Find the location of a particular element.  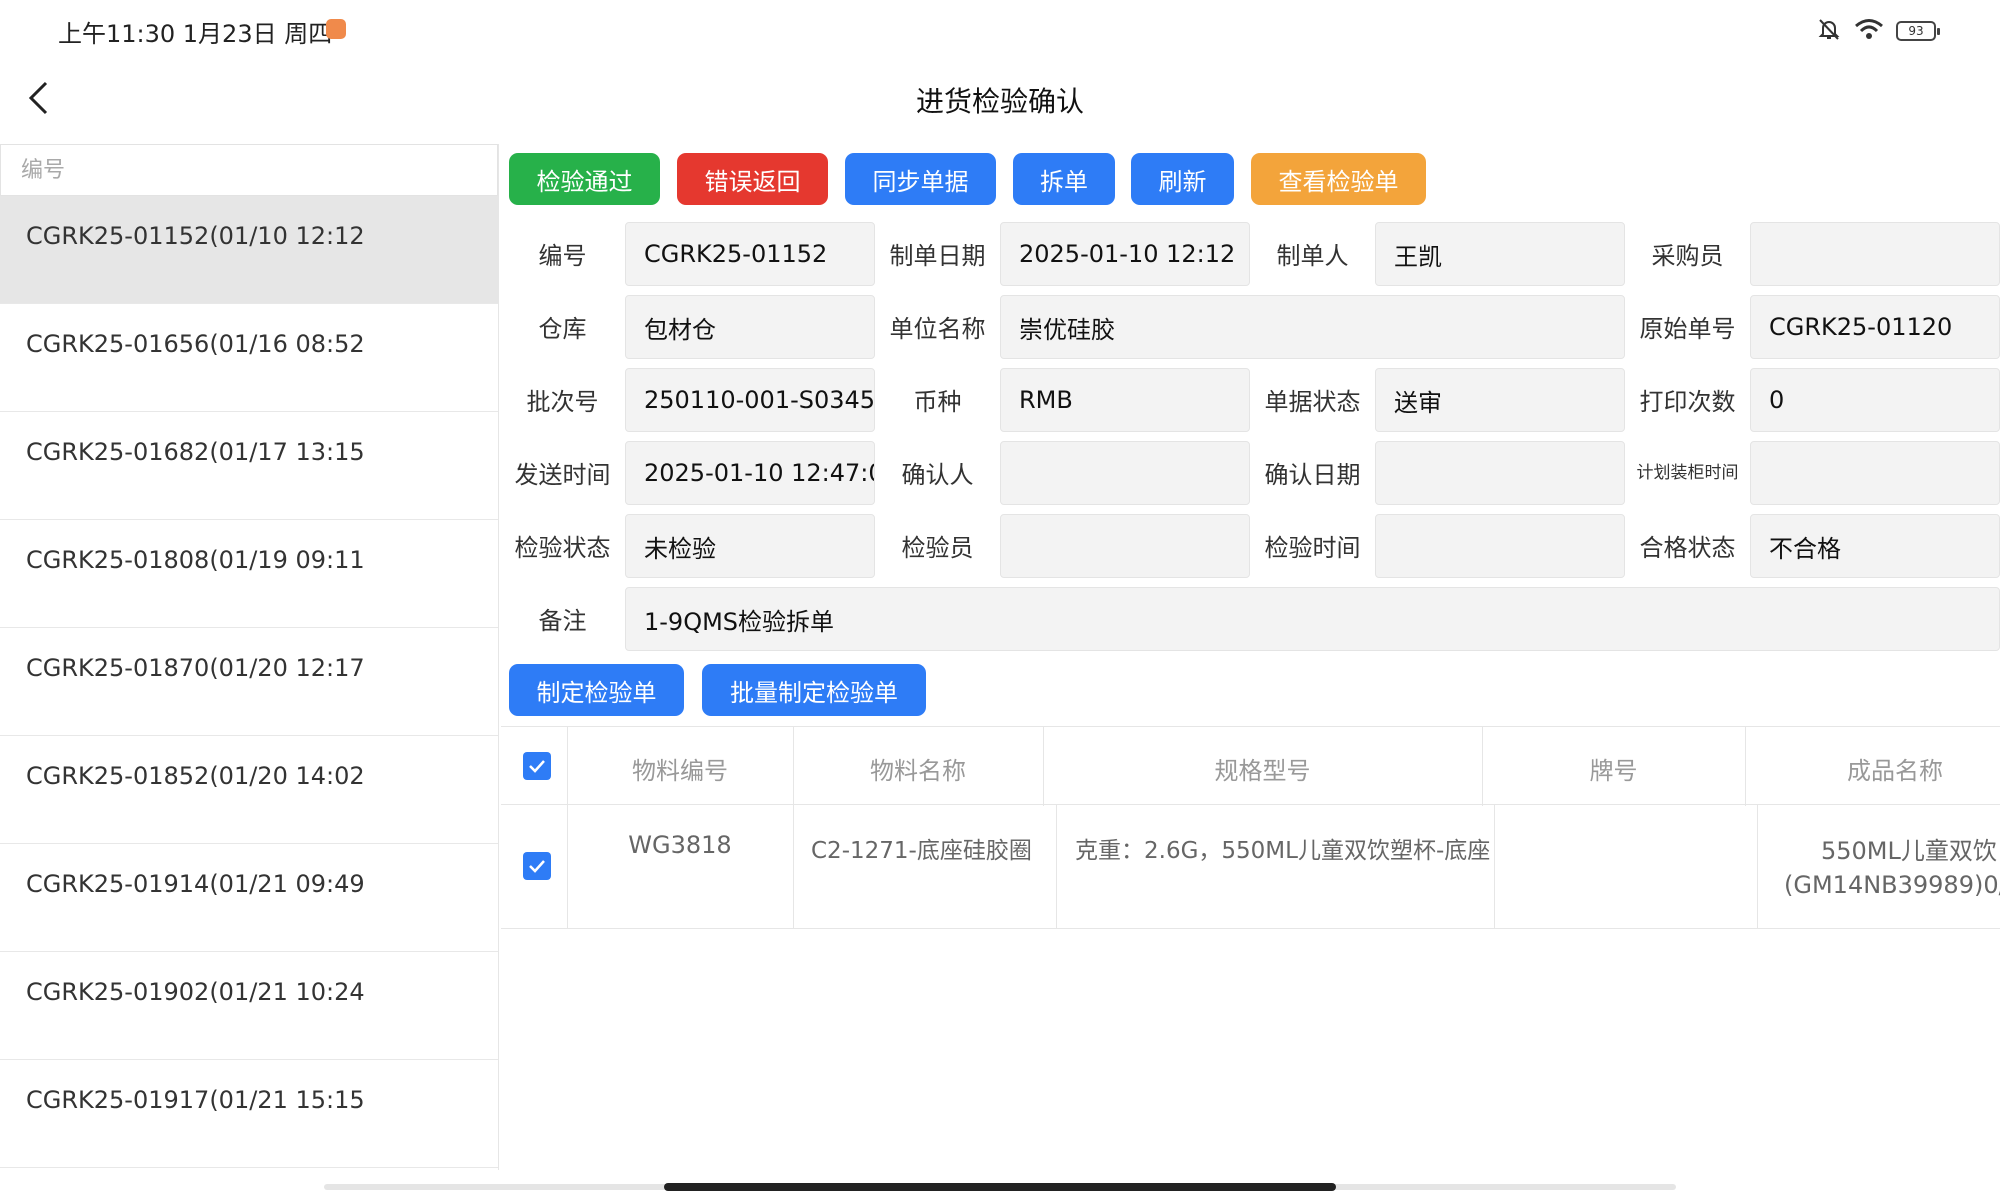

list-item: CGRK25-01870(01/20 12:17 is located at coordinates (249, 682).